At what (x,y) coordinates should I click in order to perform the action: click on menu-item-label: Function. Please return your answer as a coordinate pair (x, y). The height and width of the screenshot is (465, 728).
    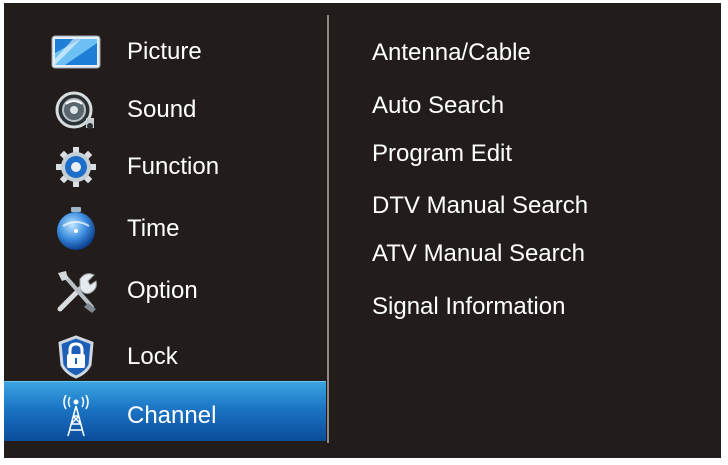
    Looking at the image, I should click on (173, 166).